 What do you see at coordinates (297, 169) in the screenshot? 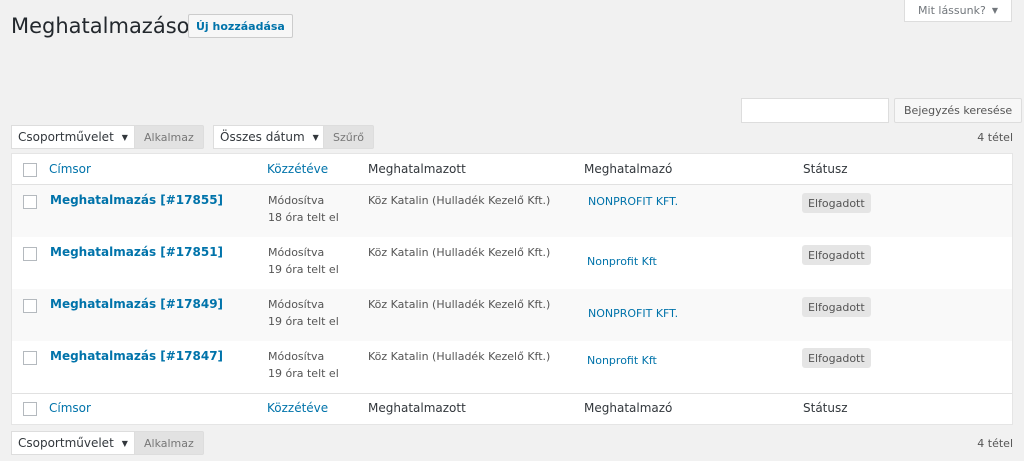
I see `column-date-header: Közzétéve` at bounding box center [297, 169].